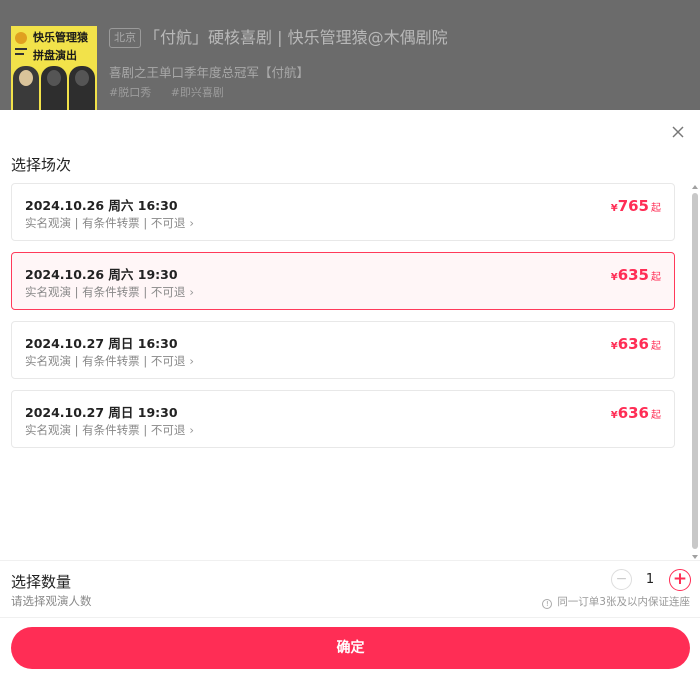  I want to click on city-badge: 北京, so click(125, 38).